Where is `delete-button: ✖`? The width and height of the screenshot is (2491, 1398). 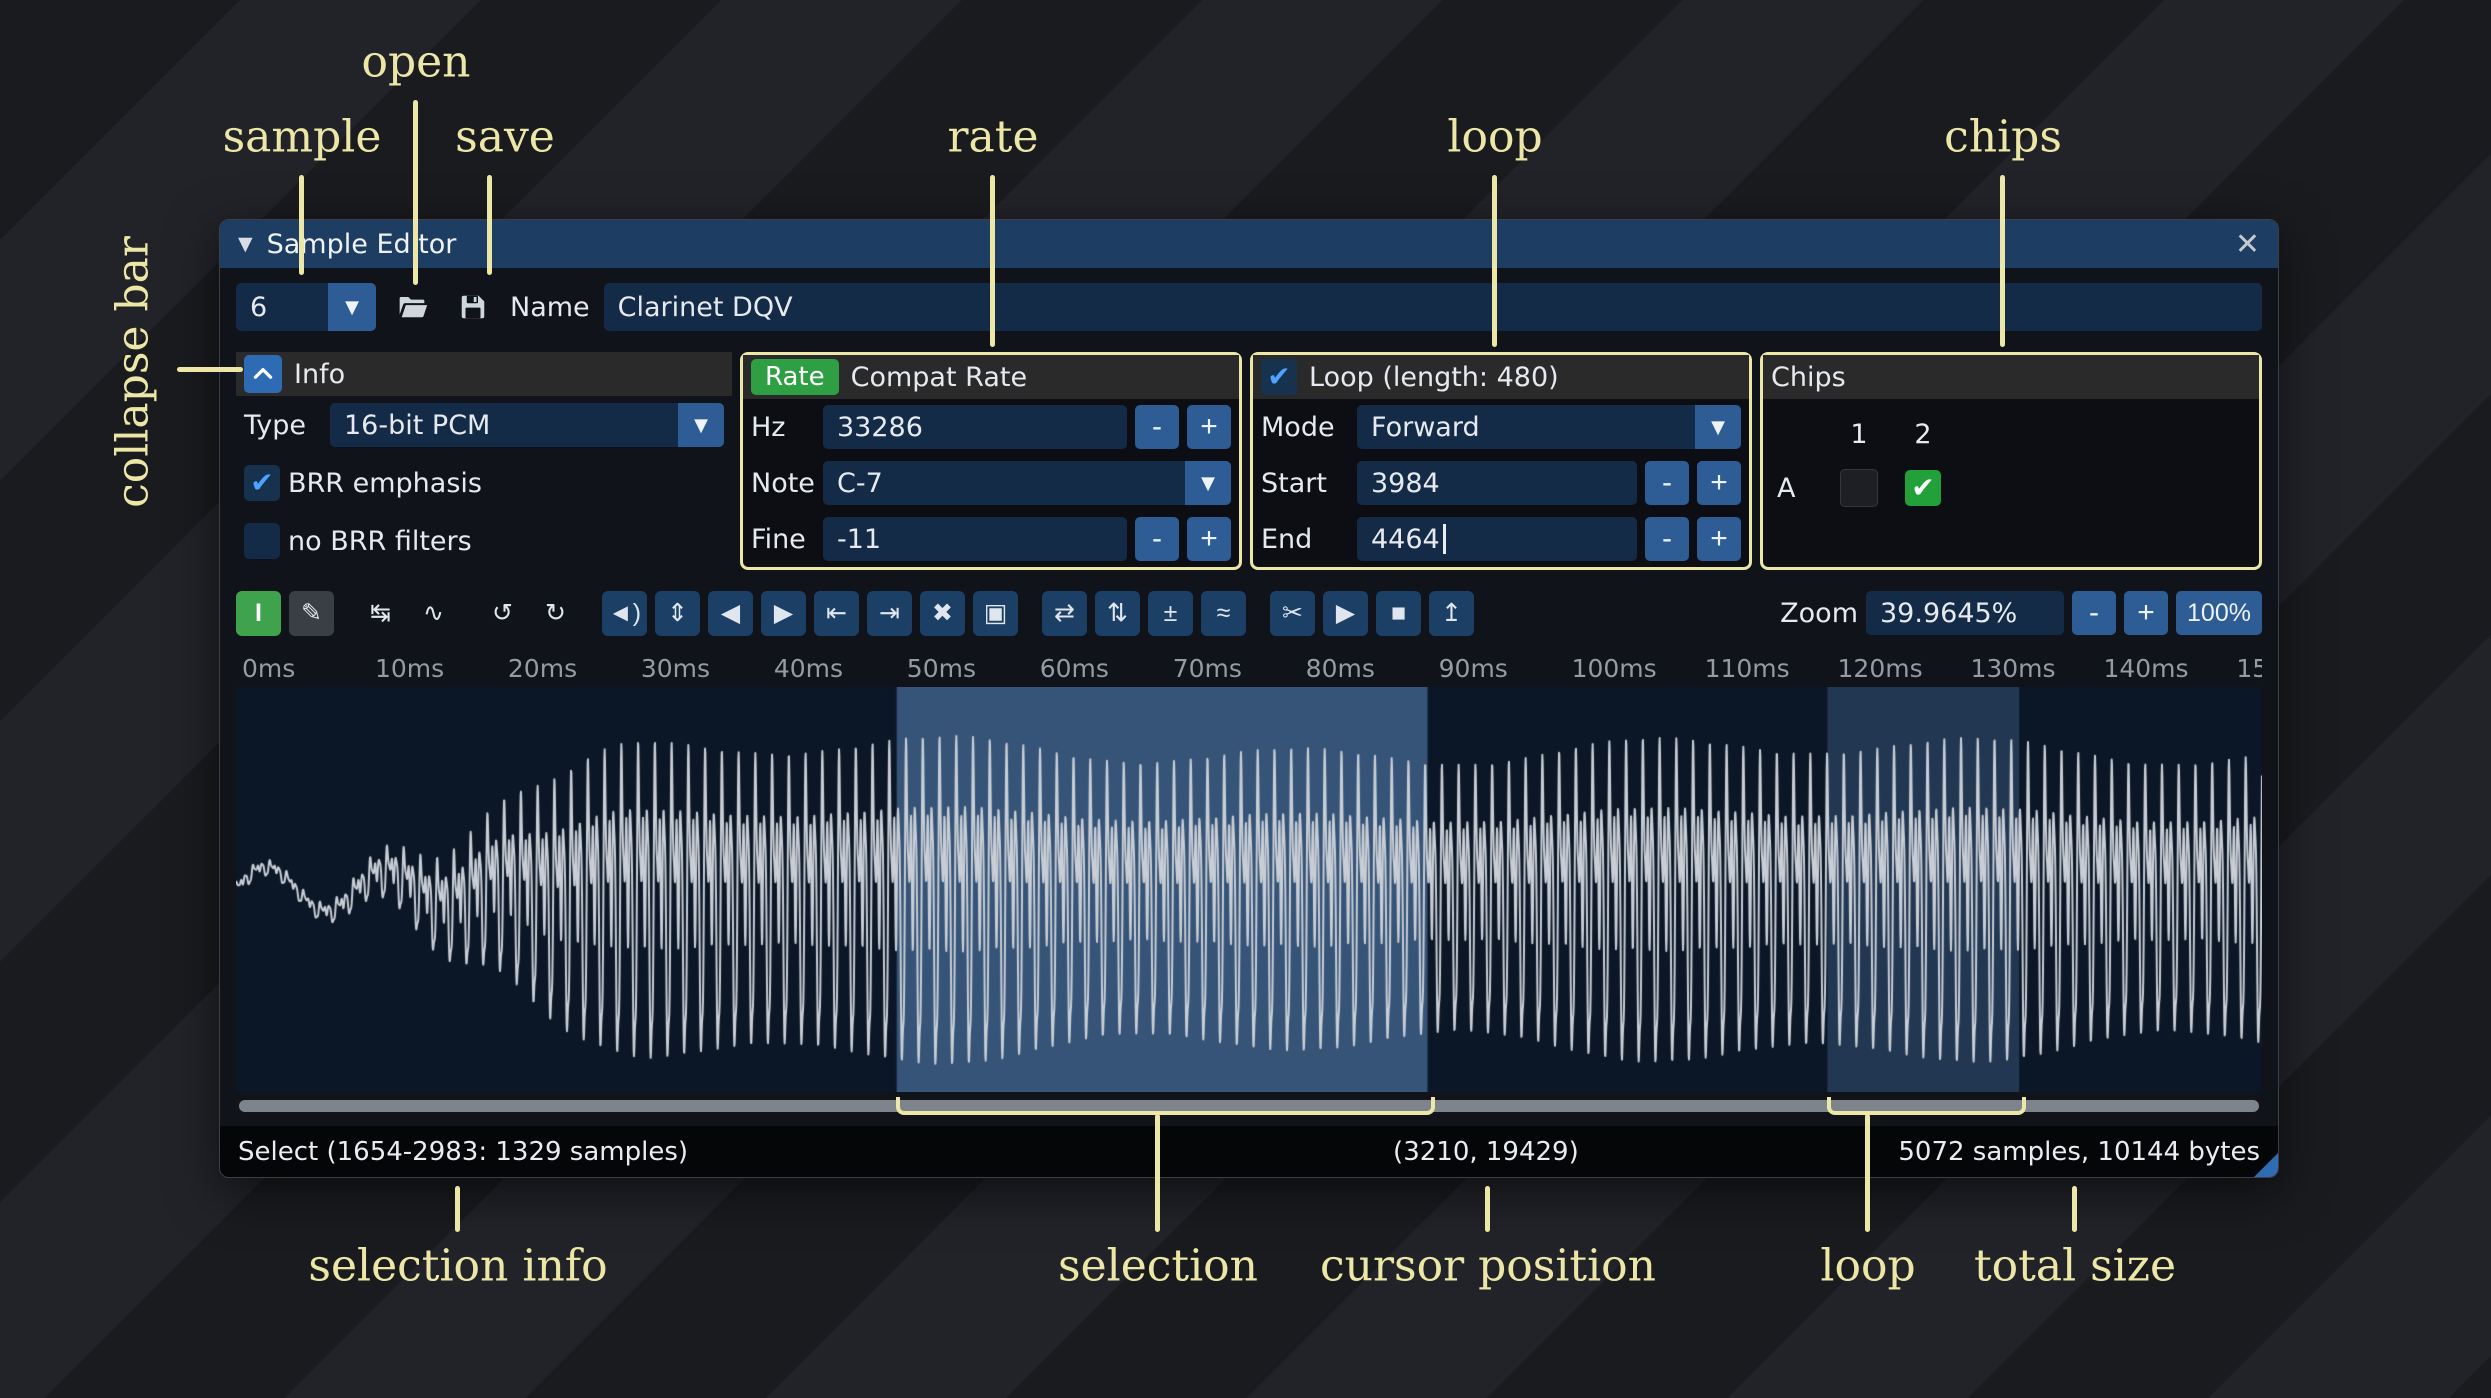
delete-button: ✖ is located at coordinates (942, 613).